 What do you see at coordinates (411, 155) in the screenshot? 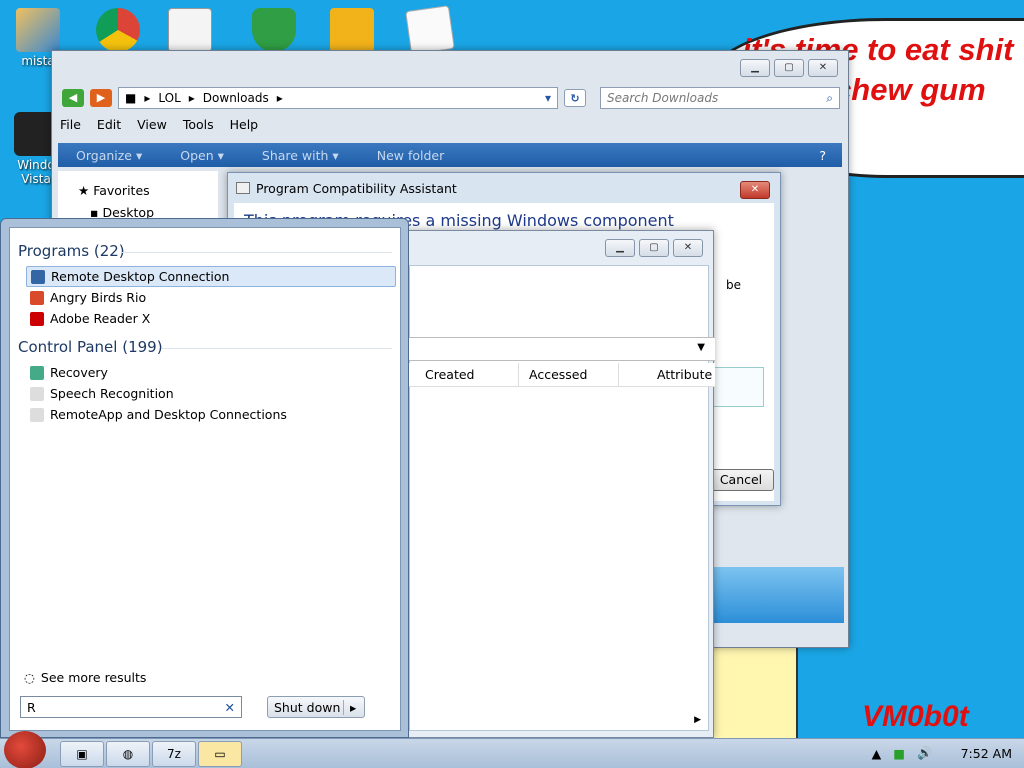
I see `new-folder-button: New folder` at bounding box center [411, 155].